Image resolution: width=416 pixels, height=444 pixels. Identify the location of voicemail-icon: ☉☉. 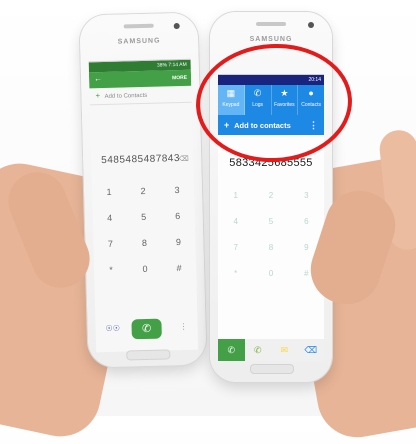
(112, 328).